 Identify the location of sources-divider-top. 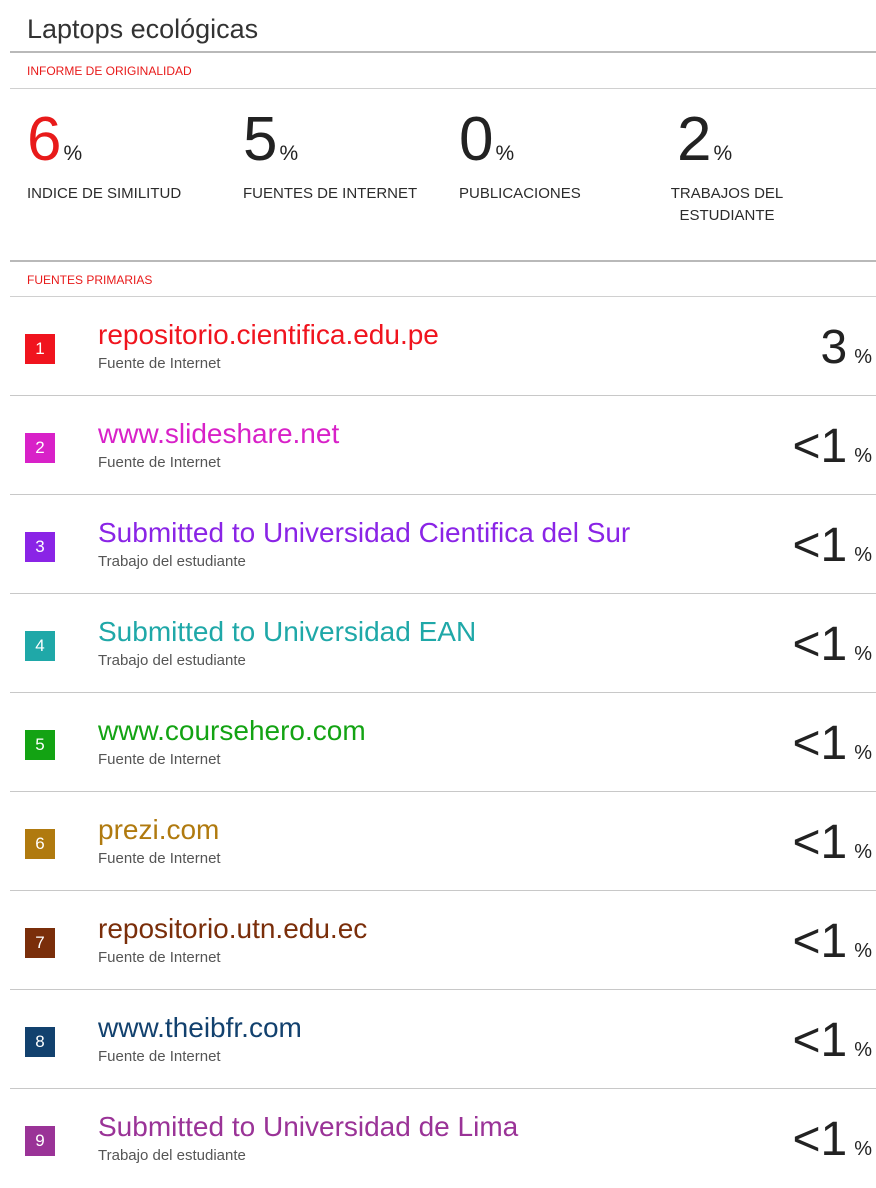
(443, 261).